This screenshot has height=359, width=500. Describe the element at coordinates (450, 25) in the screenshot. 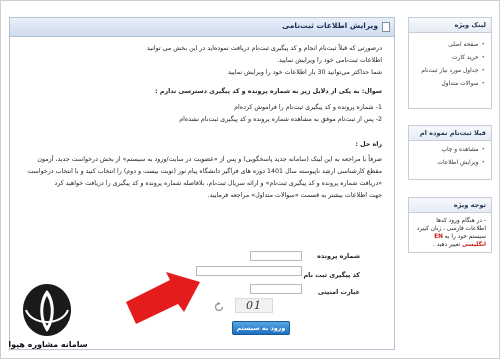

I see `special-links-title: لینک ویژه` at that location.